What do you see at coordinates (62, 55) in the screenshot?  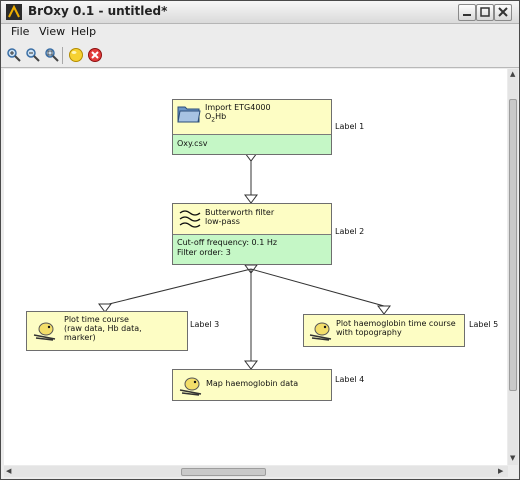 I see `toolbar-separator` at bounding box center [62, 55].